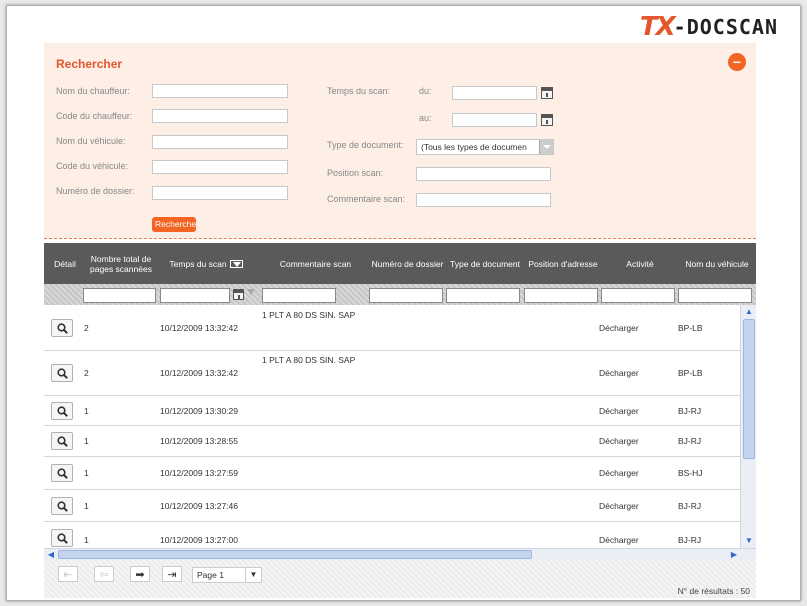  I want to click on scroll-up-icon: ▲, so click(749, 312).